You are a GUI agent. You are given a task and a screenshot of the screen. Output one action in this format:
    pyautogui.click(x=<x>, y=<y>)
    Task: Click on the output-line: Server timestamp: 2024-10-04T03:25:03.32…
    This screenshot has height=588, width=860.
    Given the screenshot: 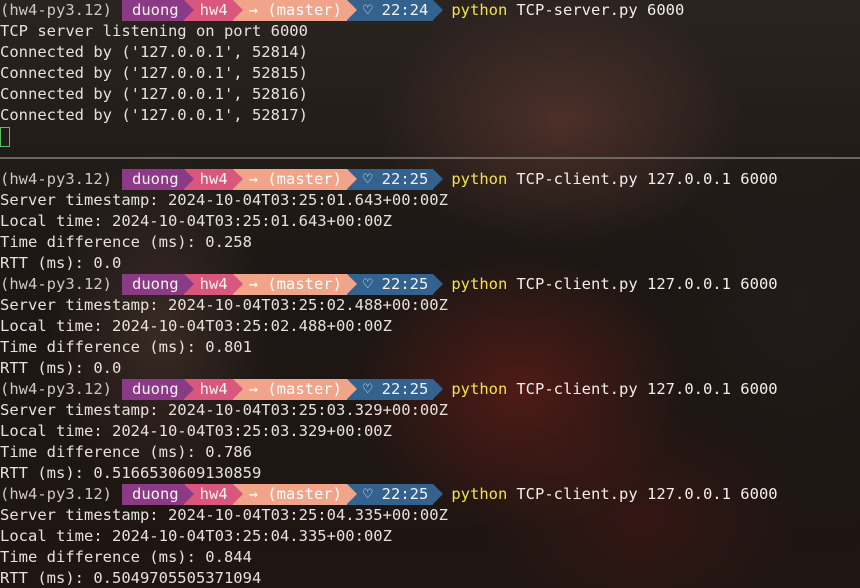 What is the action you would take?
    pyautogui.click(x=224, y=410)
    